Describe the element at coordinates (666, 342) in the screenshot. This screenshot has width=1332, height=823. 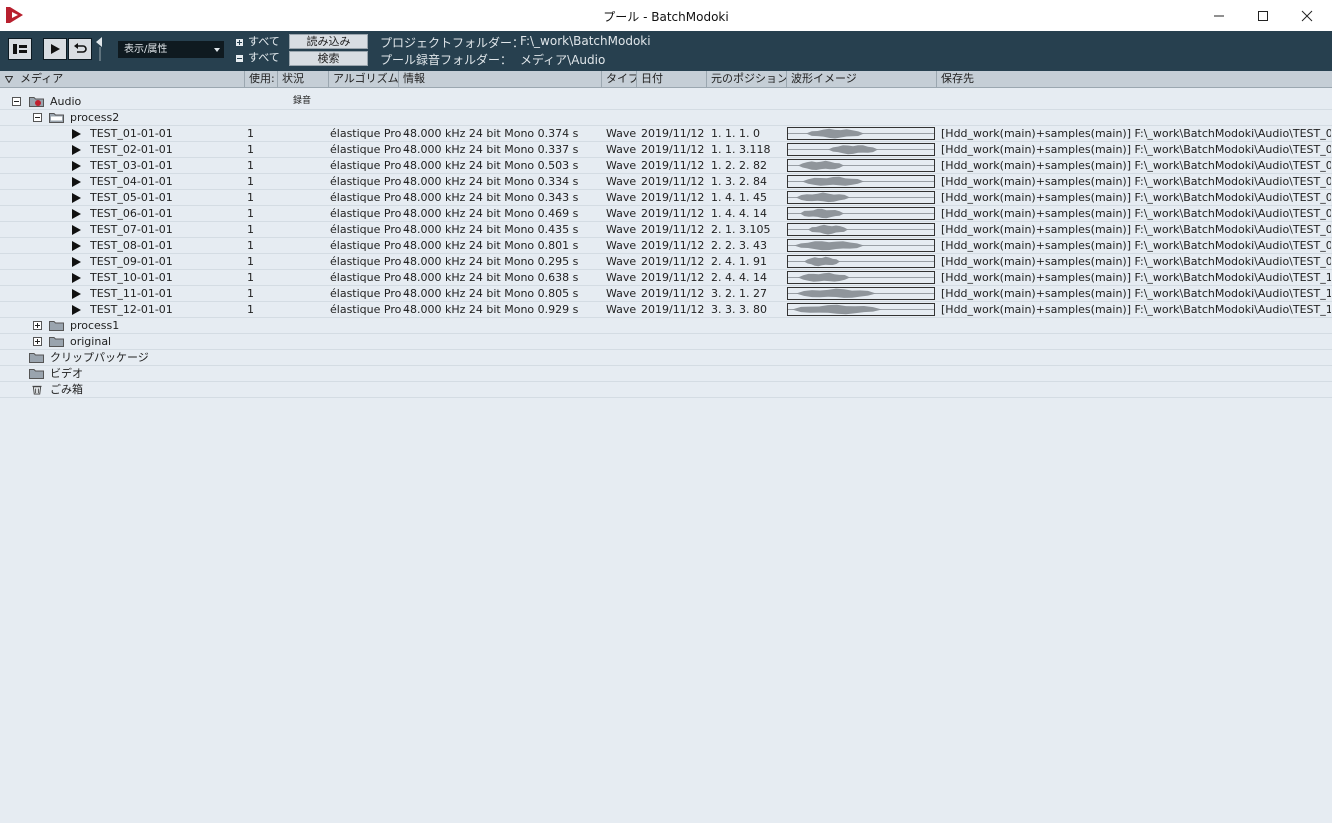
I see `tree-row-original: original` at that location.